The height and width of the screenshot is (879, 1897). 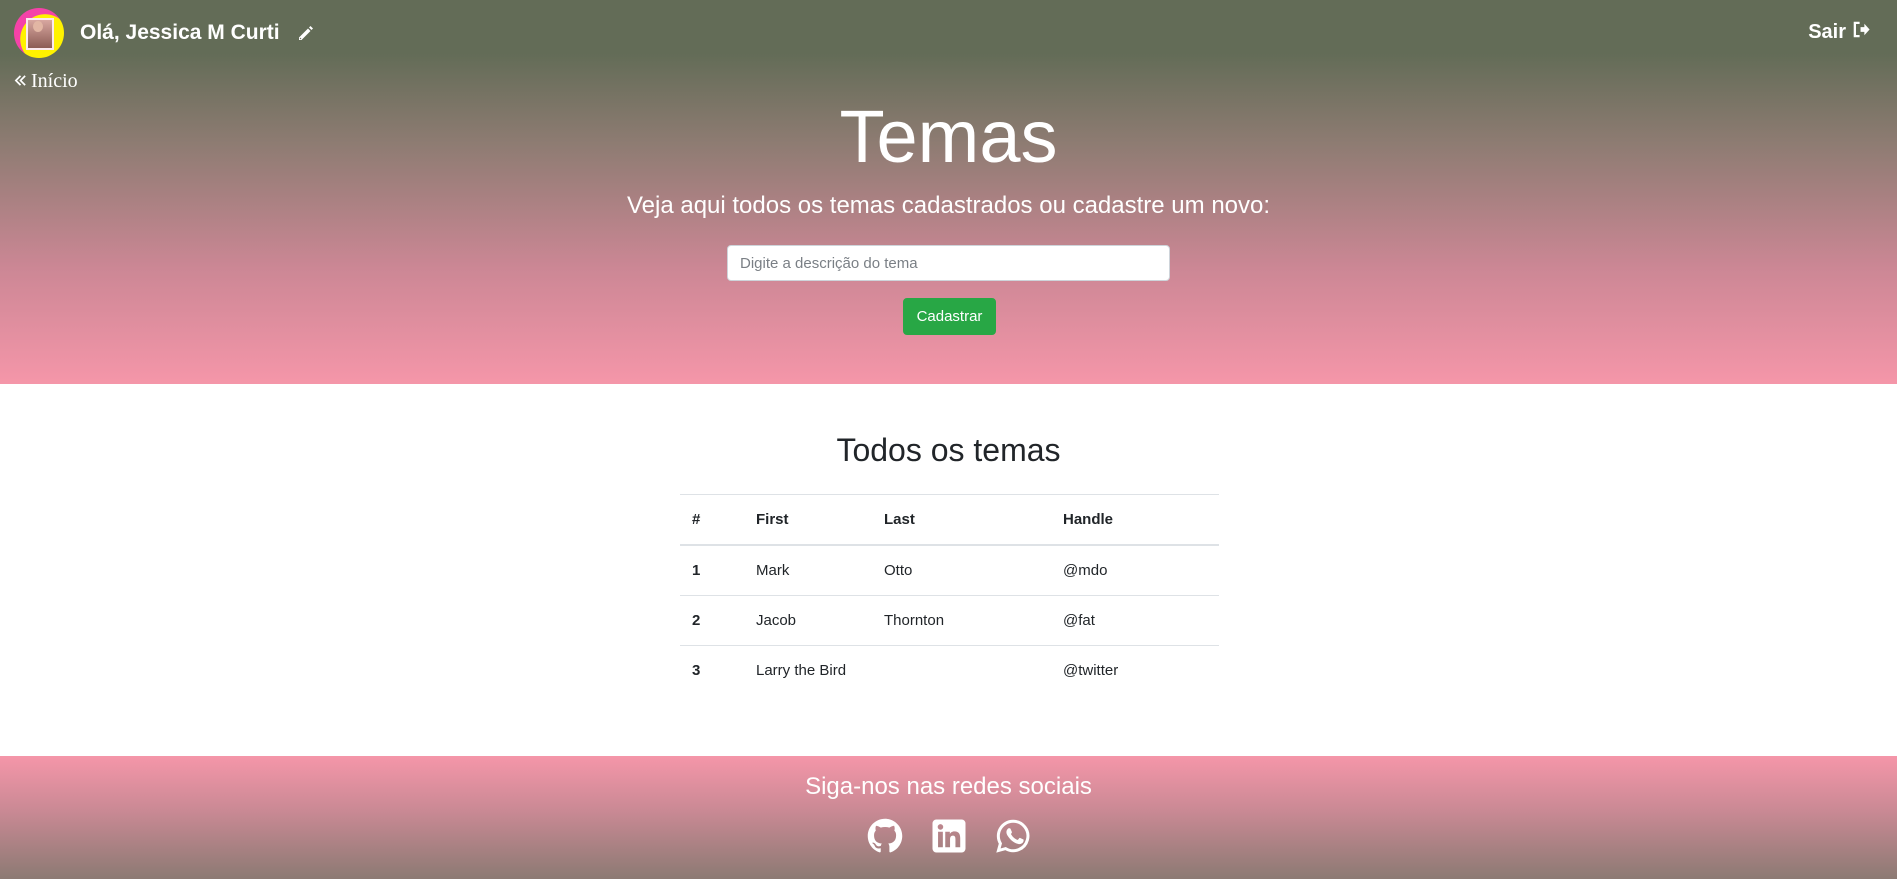 What do you see at coordinates (808, 520) in the screenshot?
I see `column-header: First` at bounding box center [808, 520].